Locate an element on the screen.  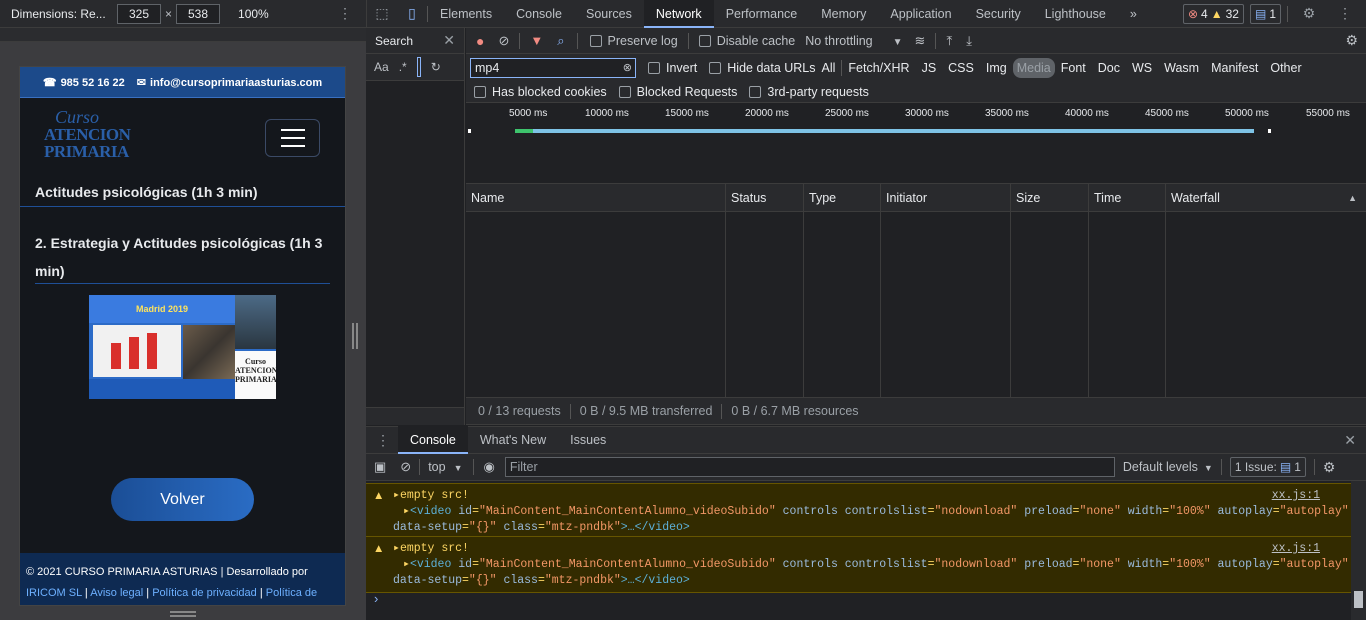
drawer-menu-icon: ⋮ is located at coordinates (383, 440).